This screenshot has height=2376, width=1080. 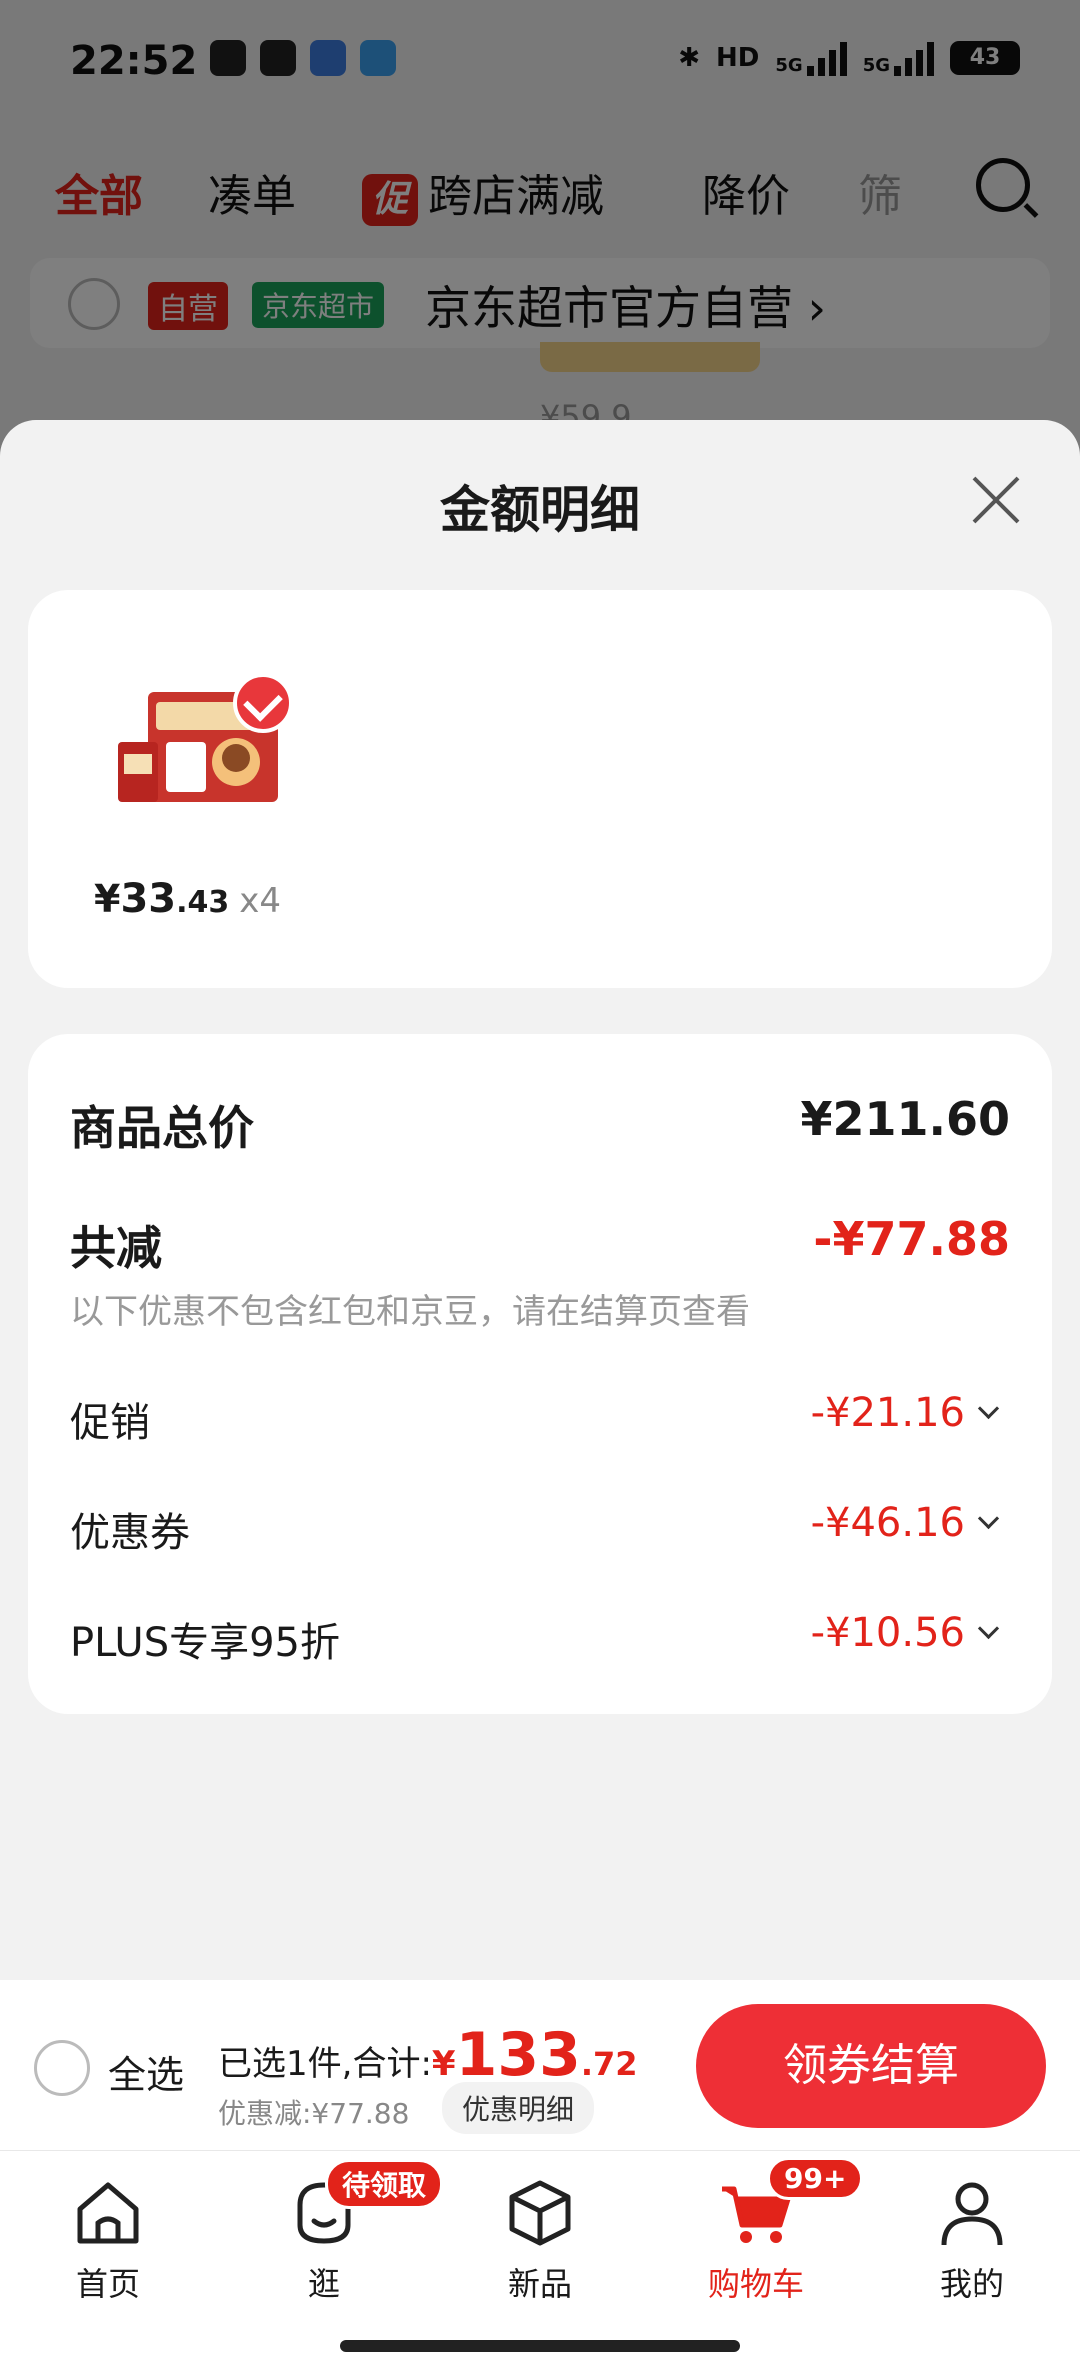 I want to click on plus-discount-row: PLUS专享95折 -¥10.56, so click(x=540, y=1640).